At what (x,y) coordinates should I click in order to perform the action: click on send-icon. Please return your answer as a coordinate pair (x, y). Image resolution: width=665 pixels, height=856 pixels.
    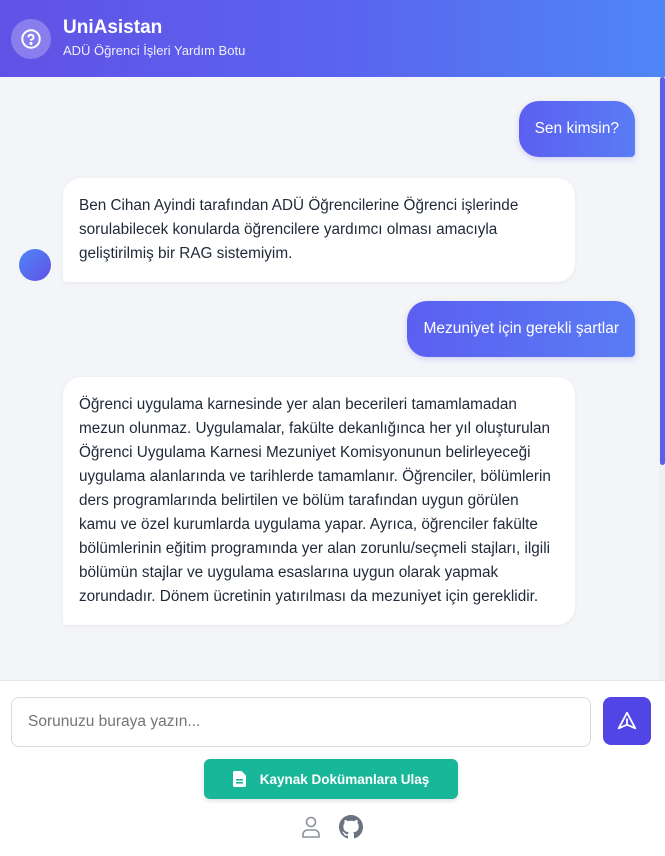
    Looking at the image, I should click on (627, 720).